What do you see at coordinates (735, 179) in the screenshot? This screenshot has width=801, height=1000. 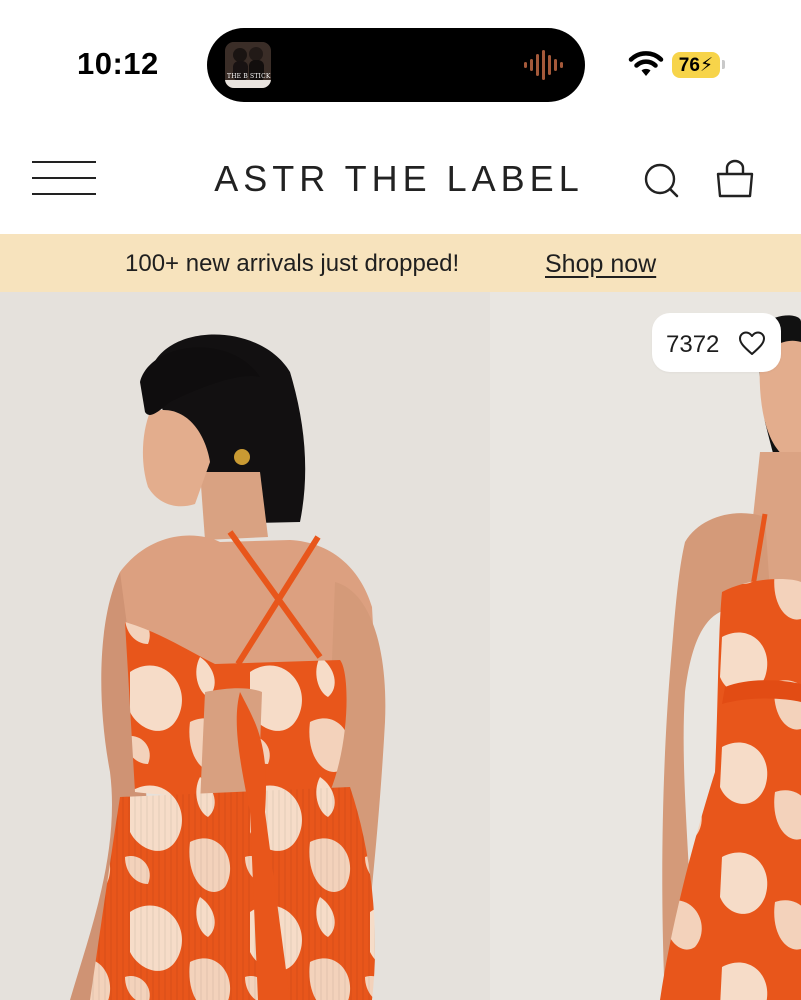 I see `shopping-bag-icon` at bounding box center [735, 179].